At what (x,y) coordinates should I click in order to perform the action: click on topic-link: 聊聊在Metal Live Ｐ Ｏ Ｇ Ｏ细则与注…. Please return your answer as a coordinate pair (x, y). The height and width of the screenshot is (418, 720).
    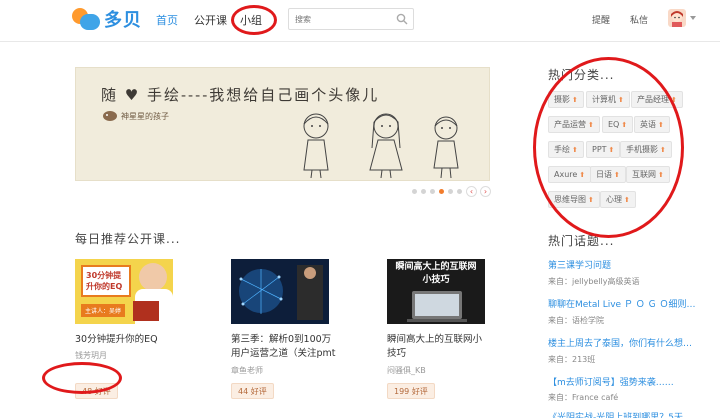
    Looking at the image, I should click on (623, 303).